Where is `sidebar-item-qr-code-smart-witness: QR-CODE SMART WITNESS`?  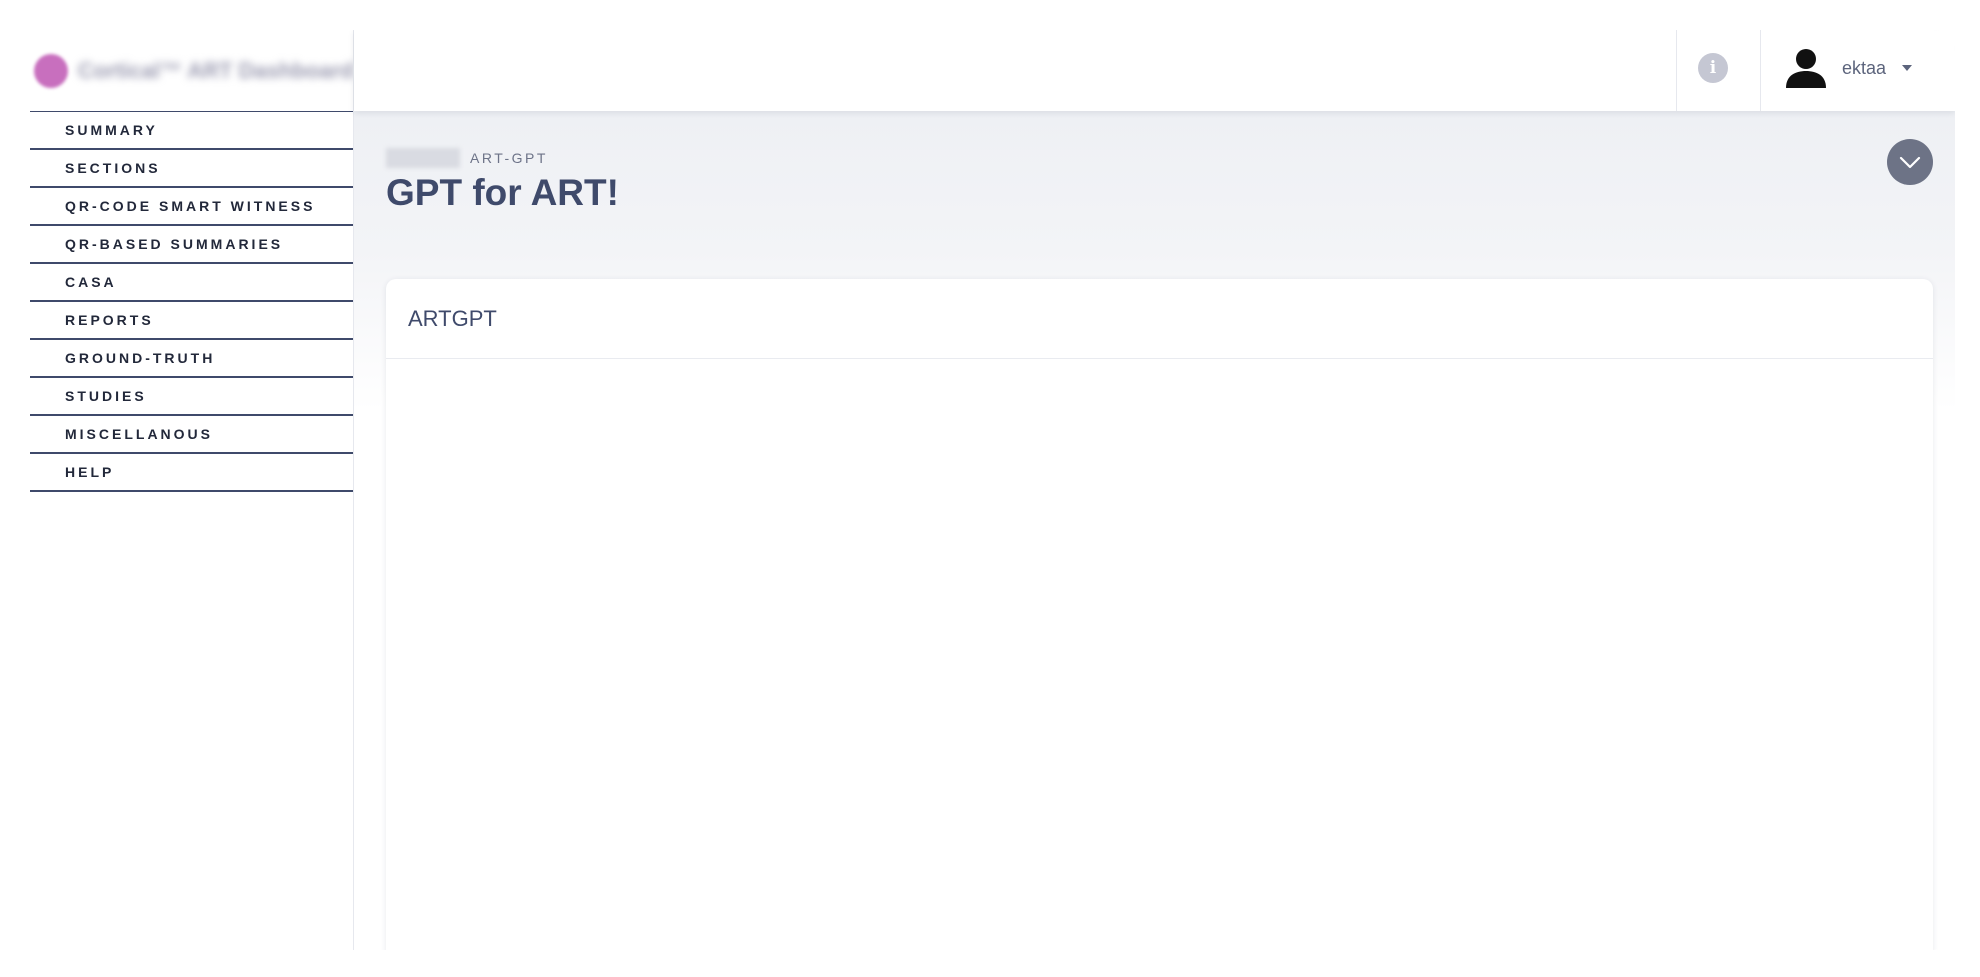
sidebar-item-qr-code-smart-witness: QR-CODE SMART WITNESS is located at coordinates (191, 207).